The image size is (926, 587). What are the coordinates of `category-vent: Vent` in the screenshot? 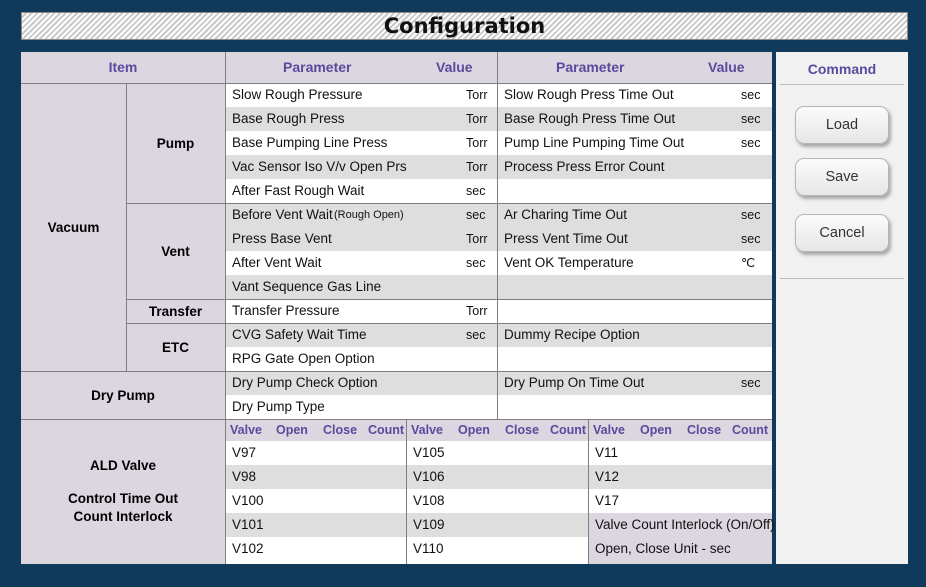 It's located at (175, 251).